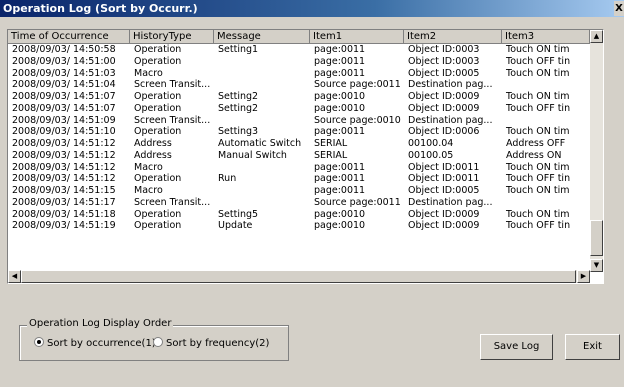 This screenshot has width=624, height=387. What do you see at coordinates (100, 323) in the screenshot?
I see `display-order-label: Operation Log Display Order` at bounding box center [100, 323].